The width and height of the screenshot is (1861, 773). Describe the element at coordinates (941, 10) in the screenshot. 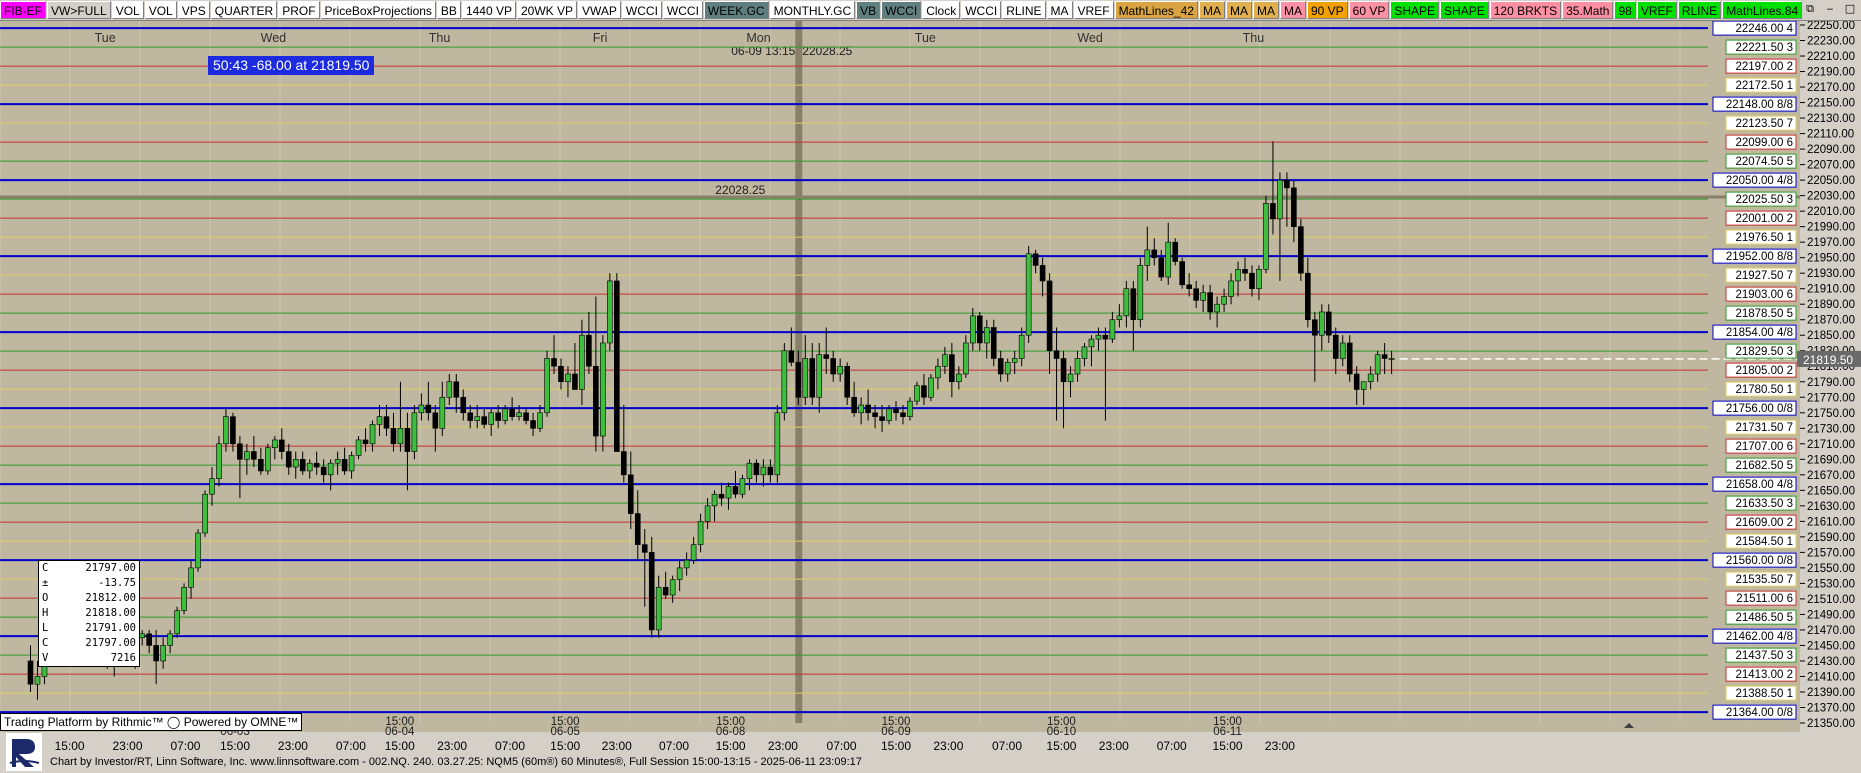

I see `indicator-button-clock: Clock` at that location.